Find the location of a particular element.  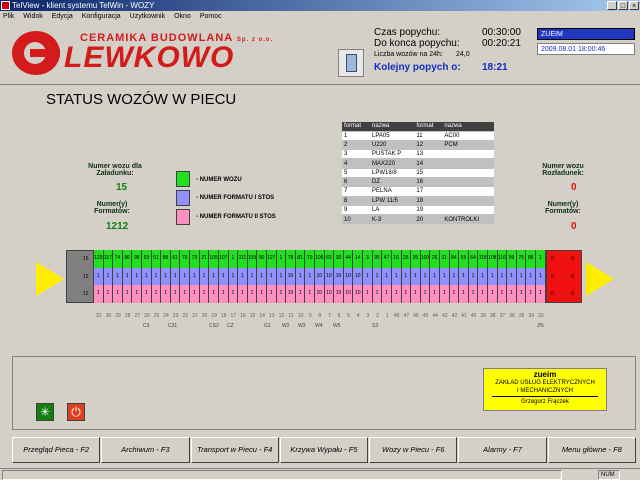

menu-plik: Plik is located at coordinates (8, 17).